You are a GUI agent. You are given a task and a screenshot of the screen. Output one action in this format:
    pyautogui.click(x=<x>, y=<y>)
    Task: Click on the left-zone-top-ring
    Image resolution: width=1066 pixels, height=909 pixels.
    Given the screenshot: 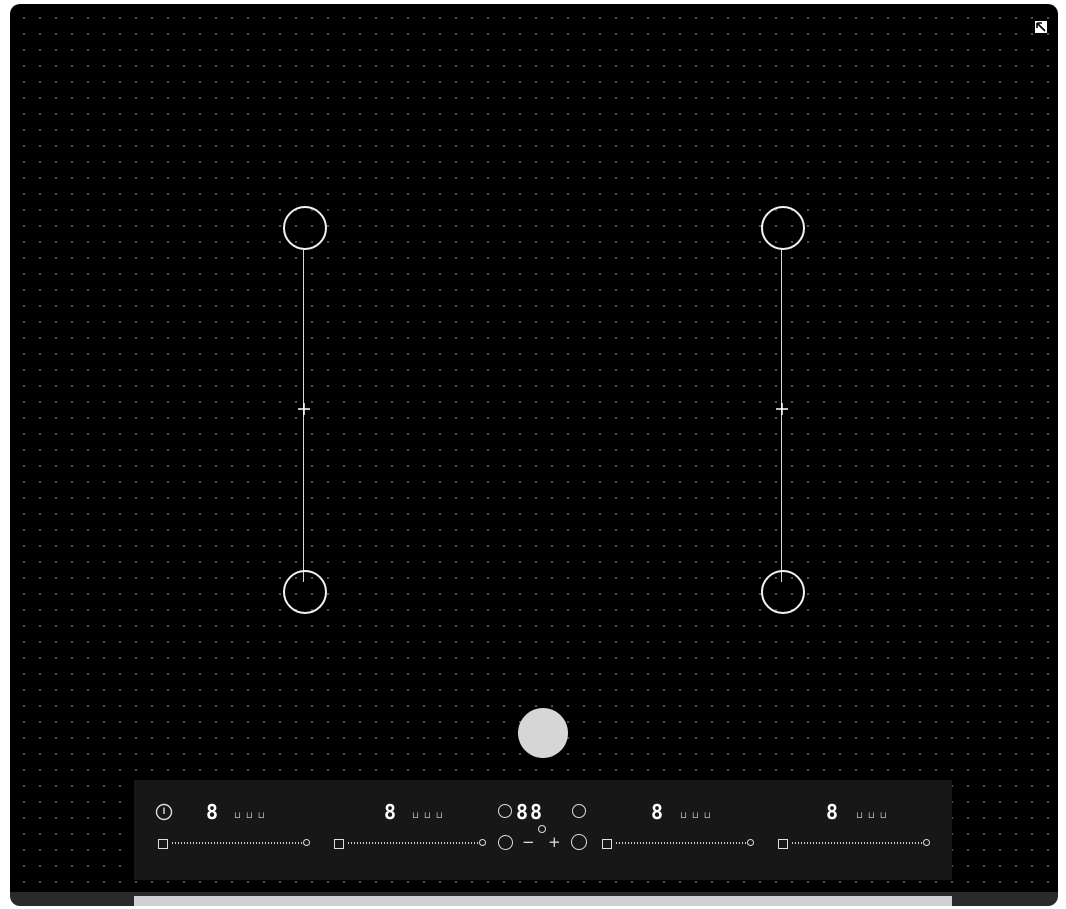 What is the action you would take?
    pyautogui.click(x=305, y=228)
    